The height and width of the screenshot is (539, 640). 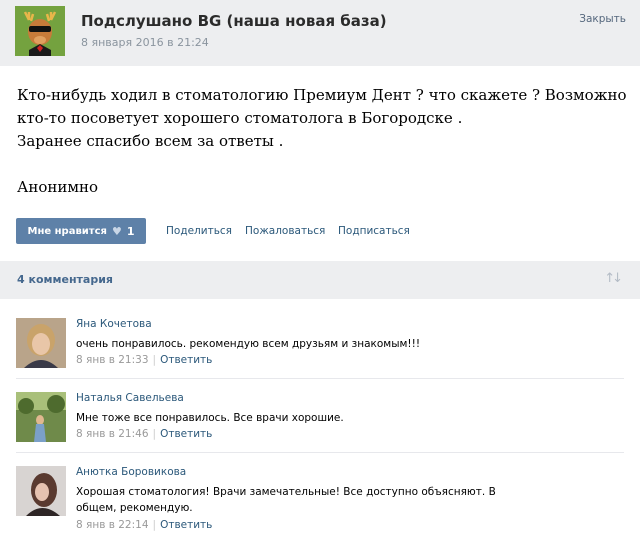 What do you see at coordinates (58, 187) in the screenshot?
I see `post-signature: Анонимно` at bounding box center [58, 187].